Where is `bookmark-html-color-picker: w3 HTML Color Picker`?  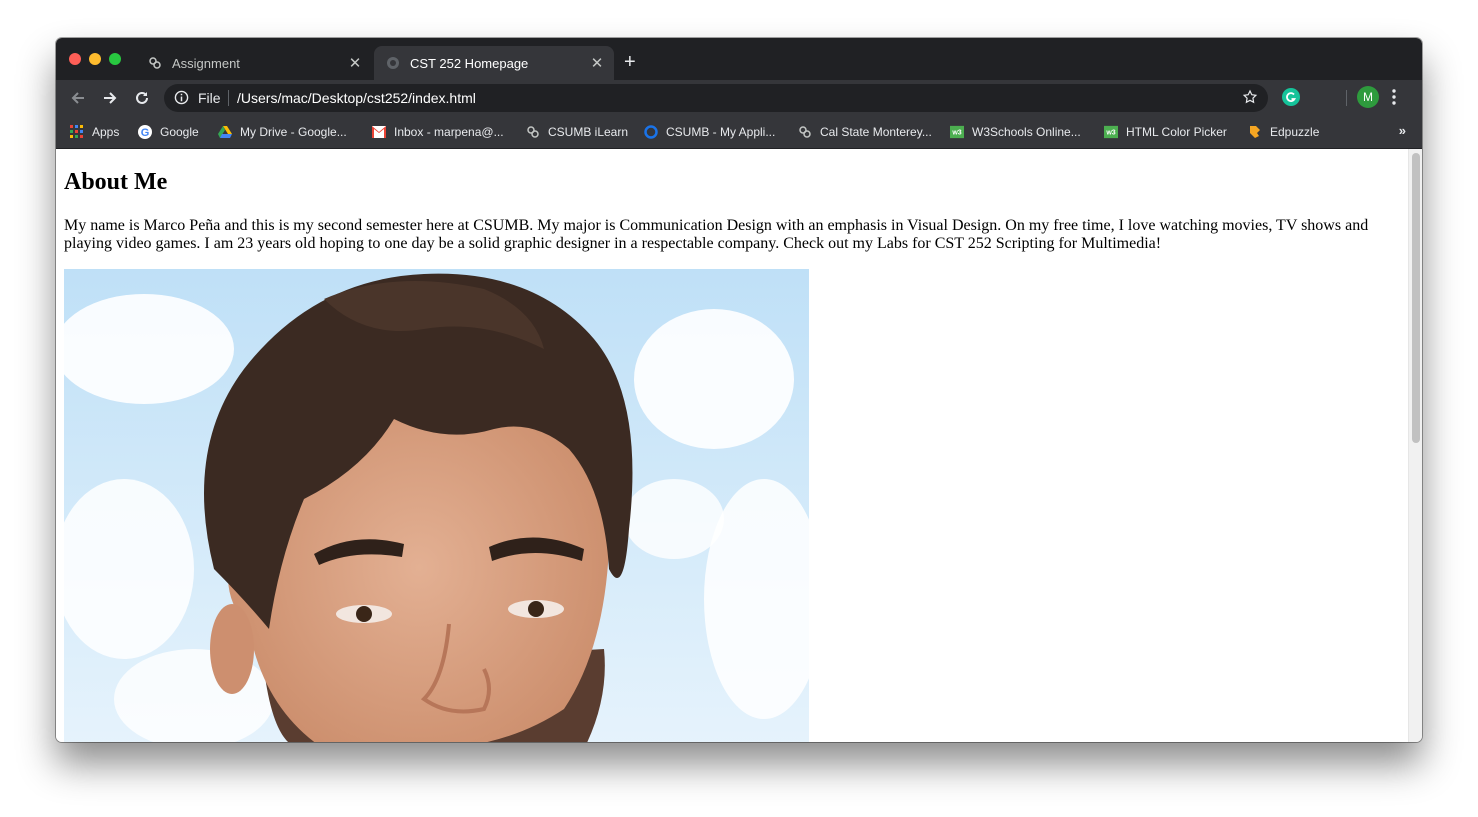
bookmark-html-color-picker: w3 HTML Color Picker is located at coordinates (1165, 132).